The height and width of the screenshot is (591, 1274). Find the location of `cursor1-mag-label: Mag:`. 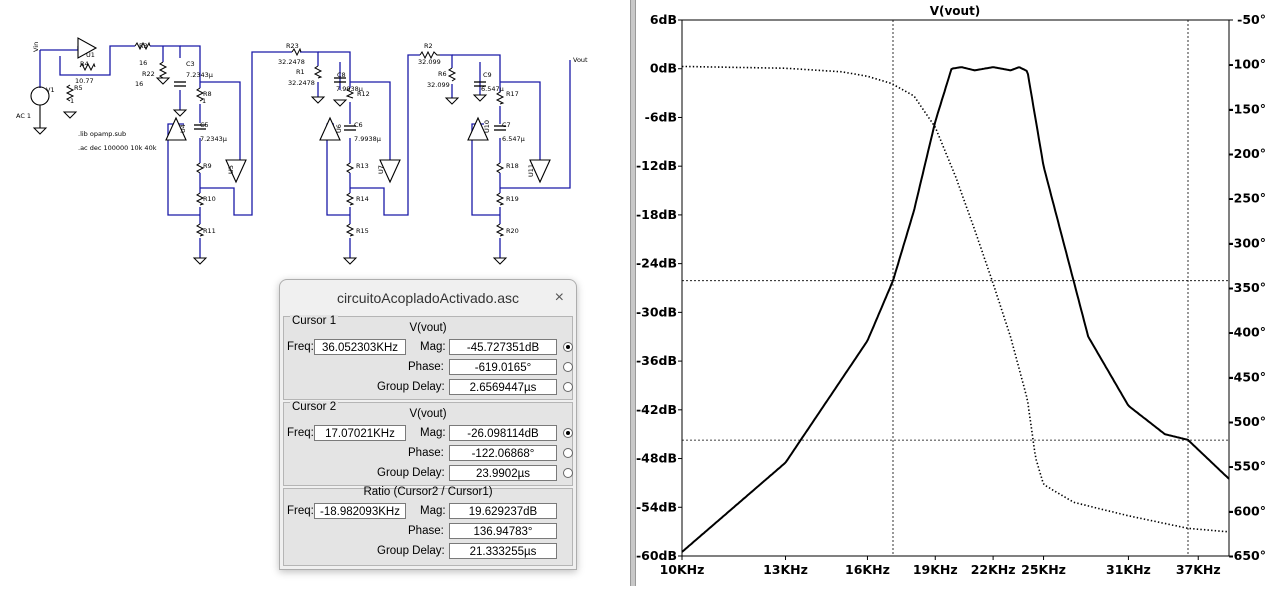

cursor1-mag-label: Mag: is located at coordinates (433, 347).